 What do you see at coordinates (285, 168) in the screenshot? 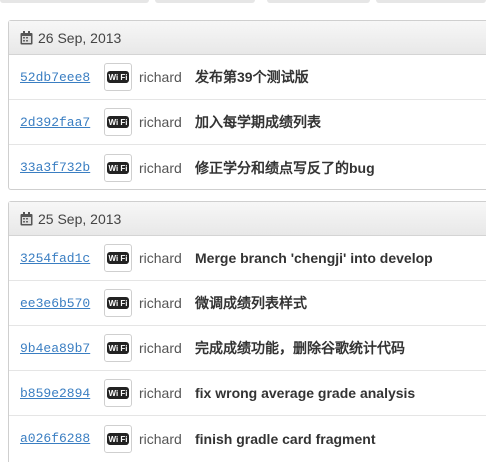
I see `commit-message-link: 修正学分和绩点写反了的bug` at bounding box center [285, 168].